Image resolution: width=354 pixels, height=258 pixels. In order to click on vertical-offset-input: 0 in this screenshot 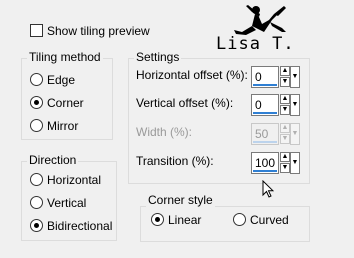, I will do `click(265, 105)`.